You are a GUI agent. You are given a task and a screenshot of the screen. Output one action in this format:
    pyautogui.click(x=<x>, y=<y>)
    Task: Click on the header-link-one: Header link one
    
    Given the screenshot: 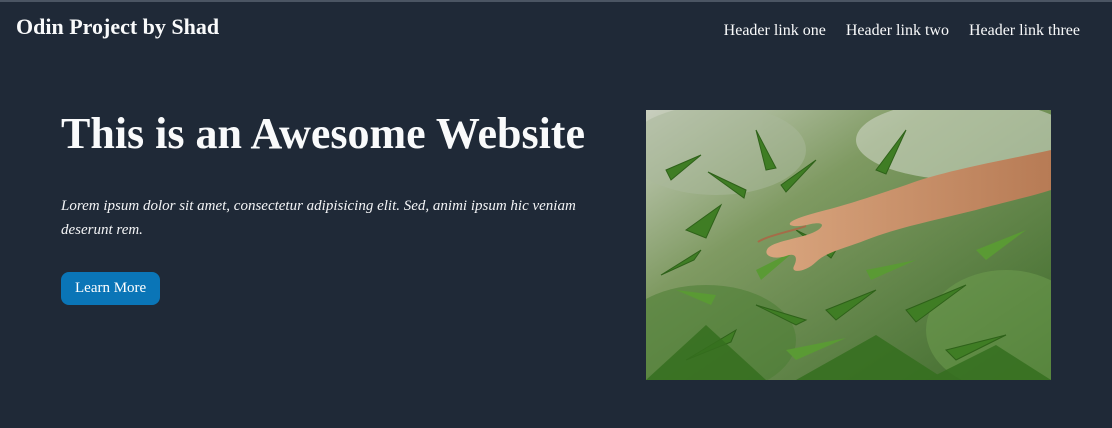 What is the action you would take?
    pyautogui.click(x=775, y=31)
    